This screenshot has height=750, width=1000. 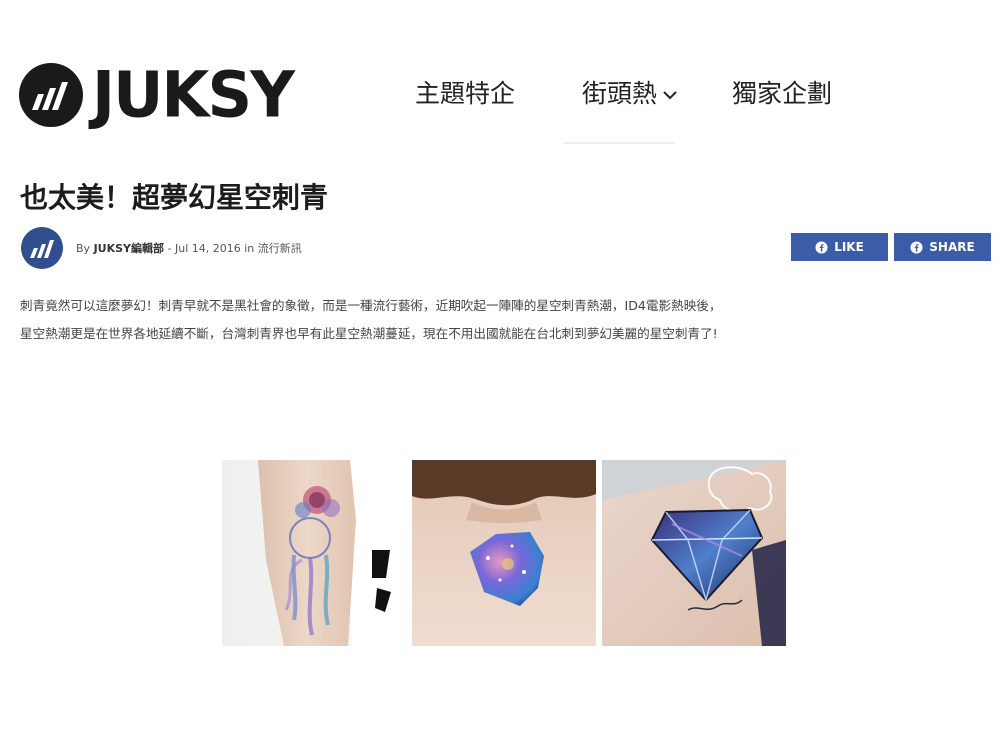 I want to click on nav-item-label: 街頭熱, so click(x=620, y=93).